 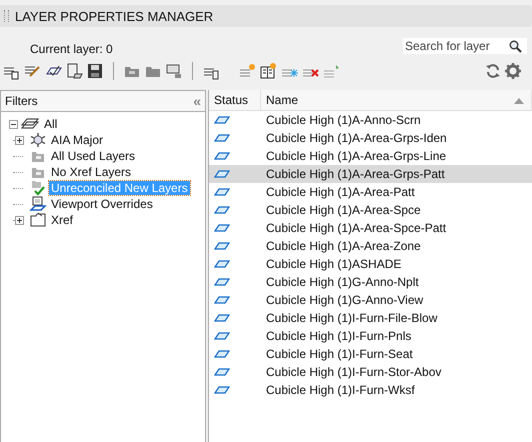 I want to click on layer-row: Cubicle High (1)ASHADE, so click(x=370, y=264).